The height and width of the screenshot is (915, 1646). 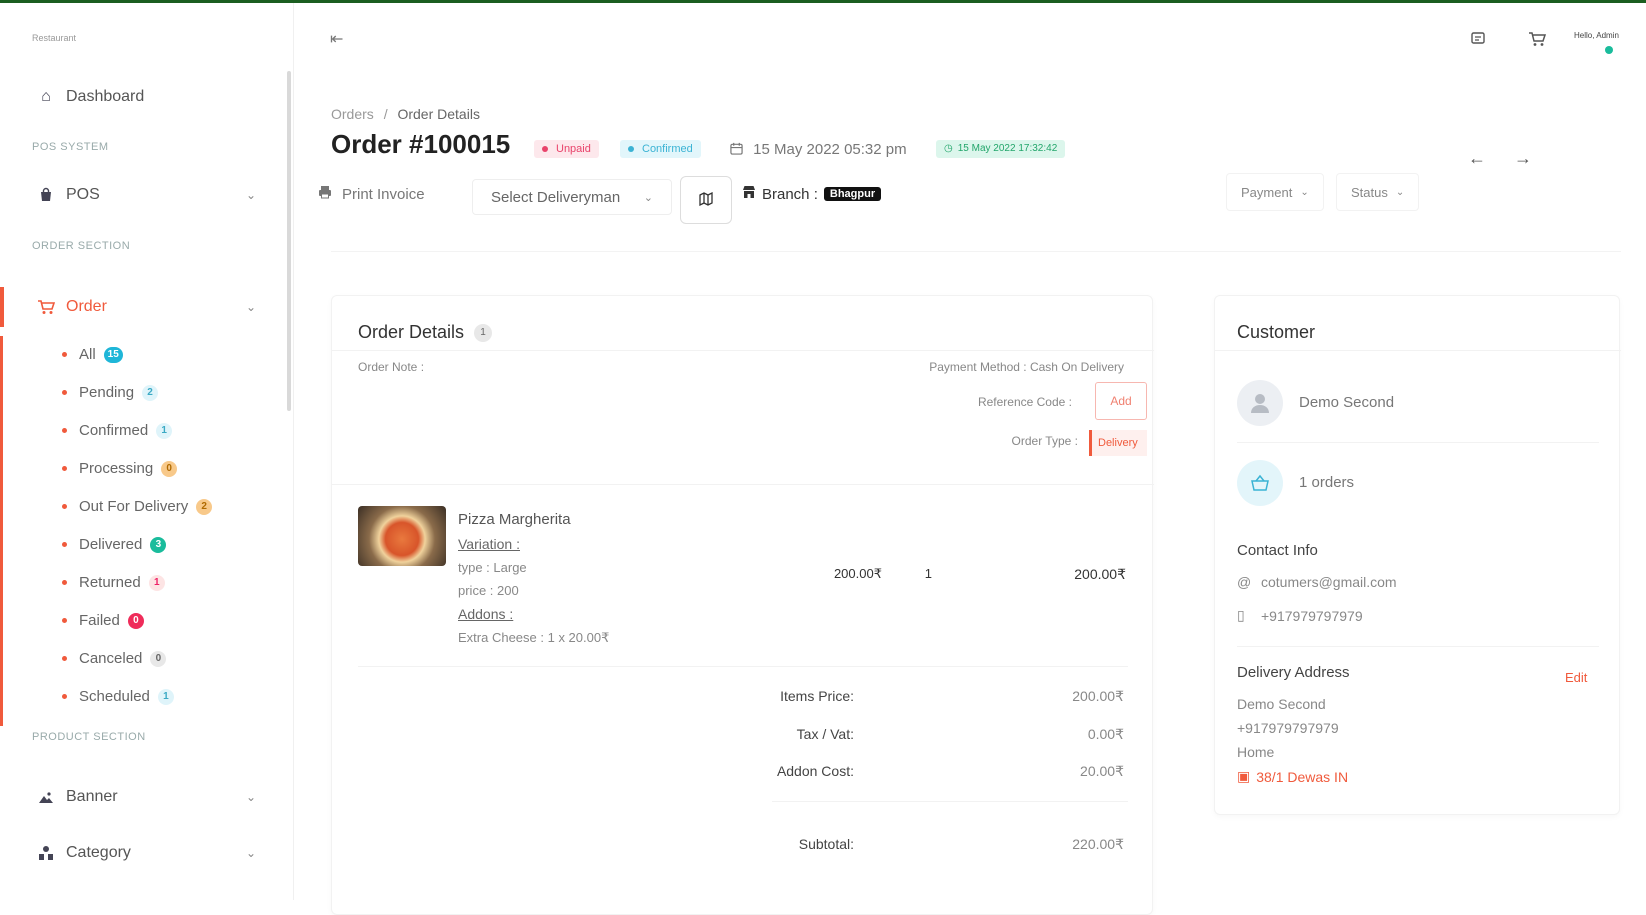 I want to click on clock-icon: ◷, so click(x=948, y=148).